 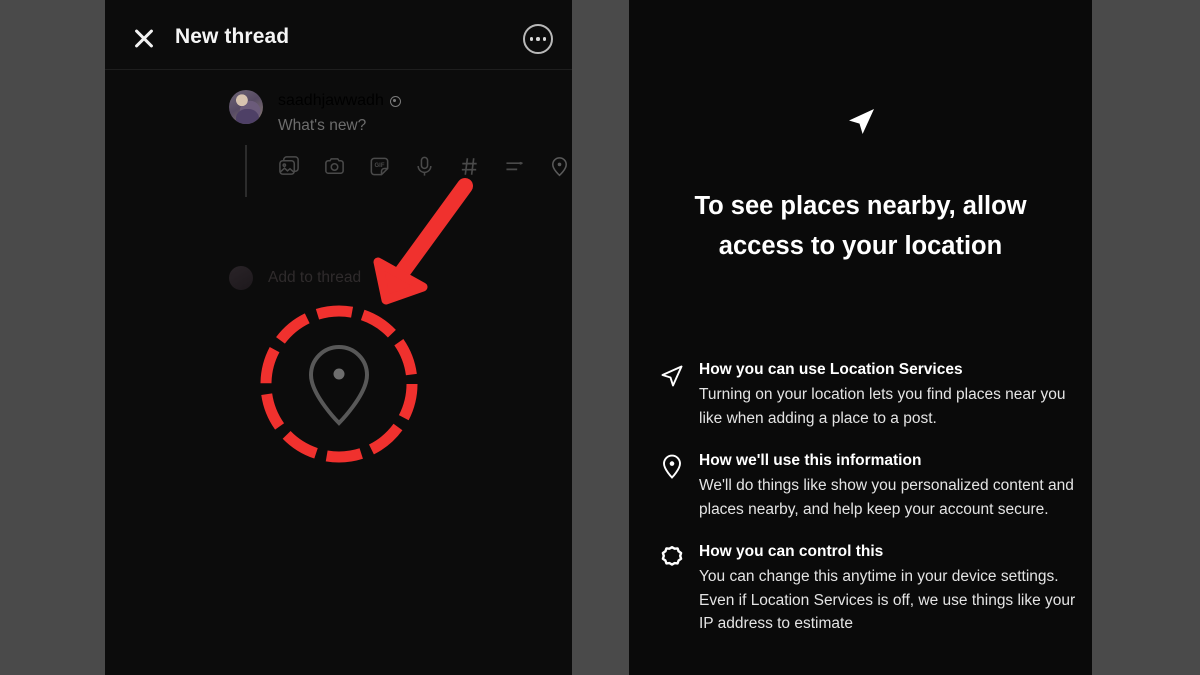 I want to click on gif-icon: GIF, so click(x=379, y=166).